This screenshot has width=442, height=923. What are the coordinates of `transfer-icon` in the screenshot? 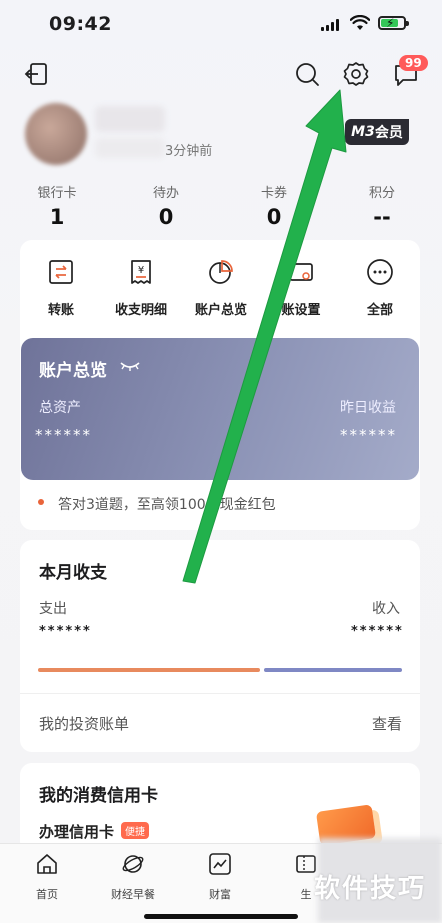 It's located at (61, 272).